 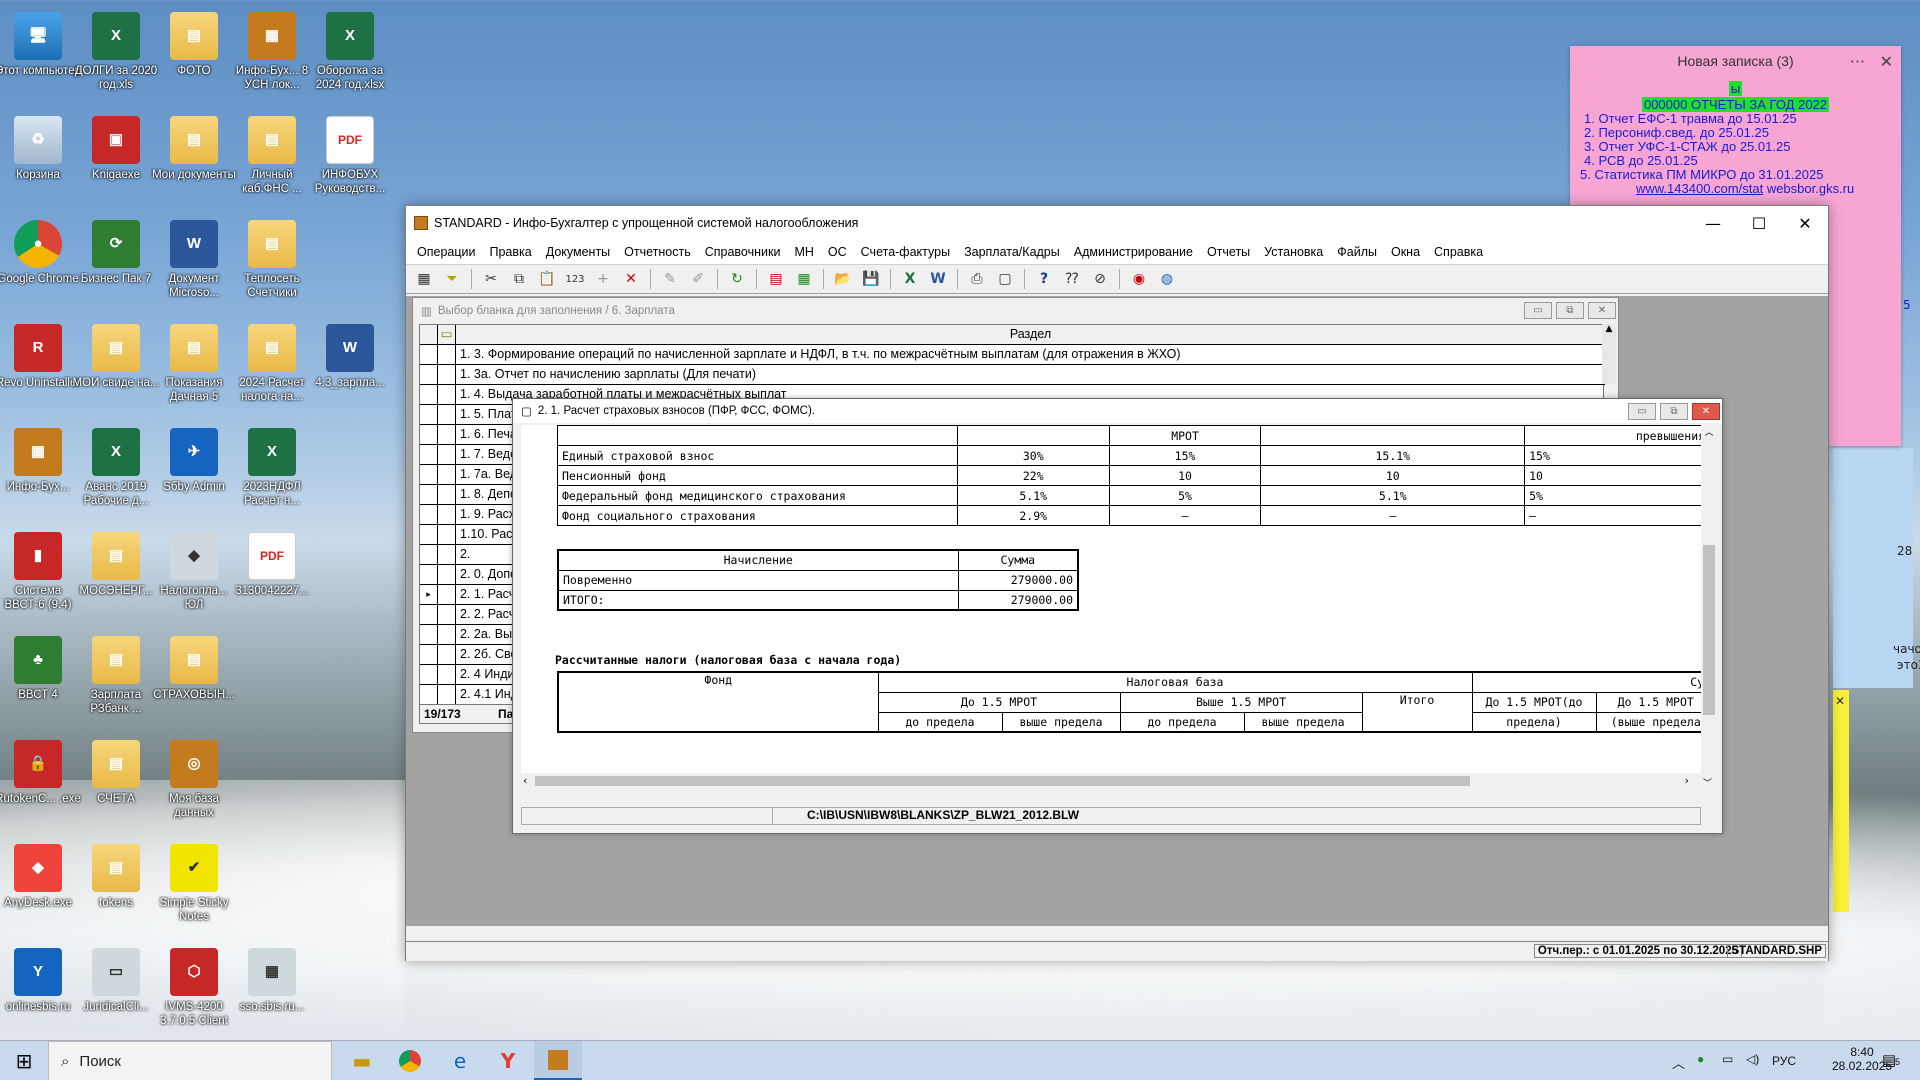 I want to click on close-button: ✕, so click(x=1805, y=223).